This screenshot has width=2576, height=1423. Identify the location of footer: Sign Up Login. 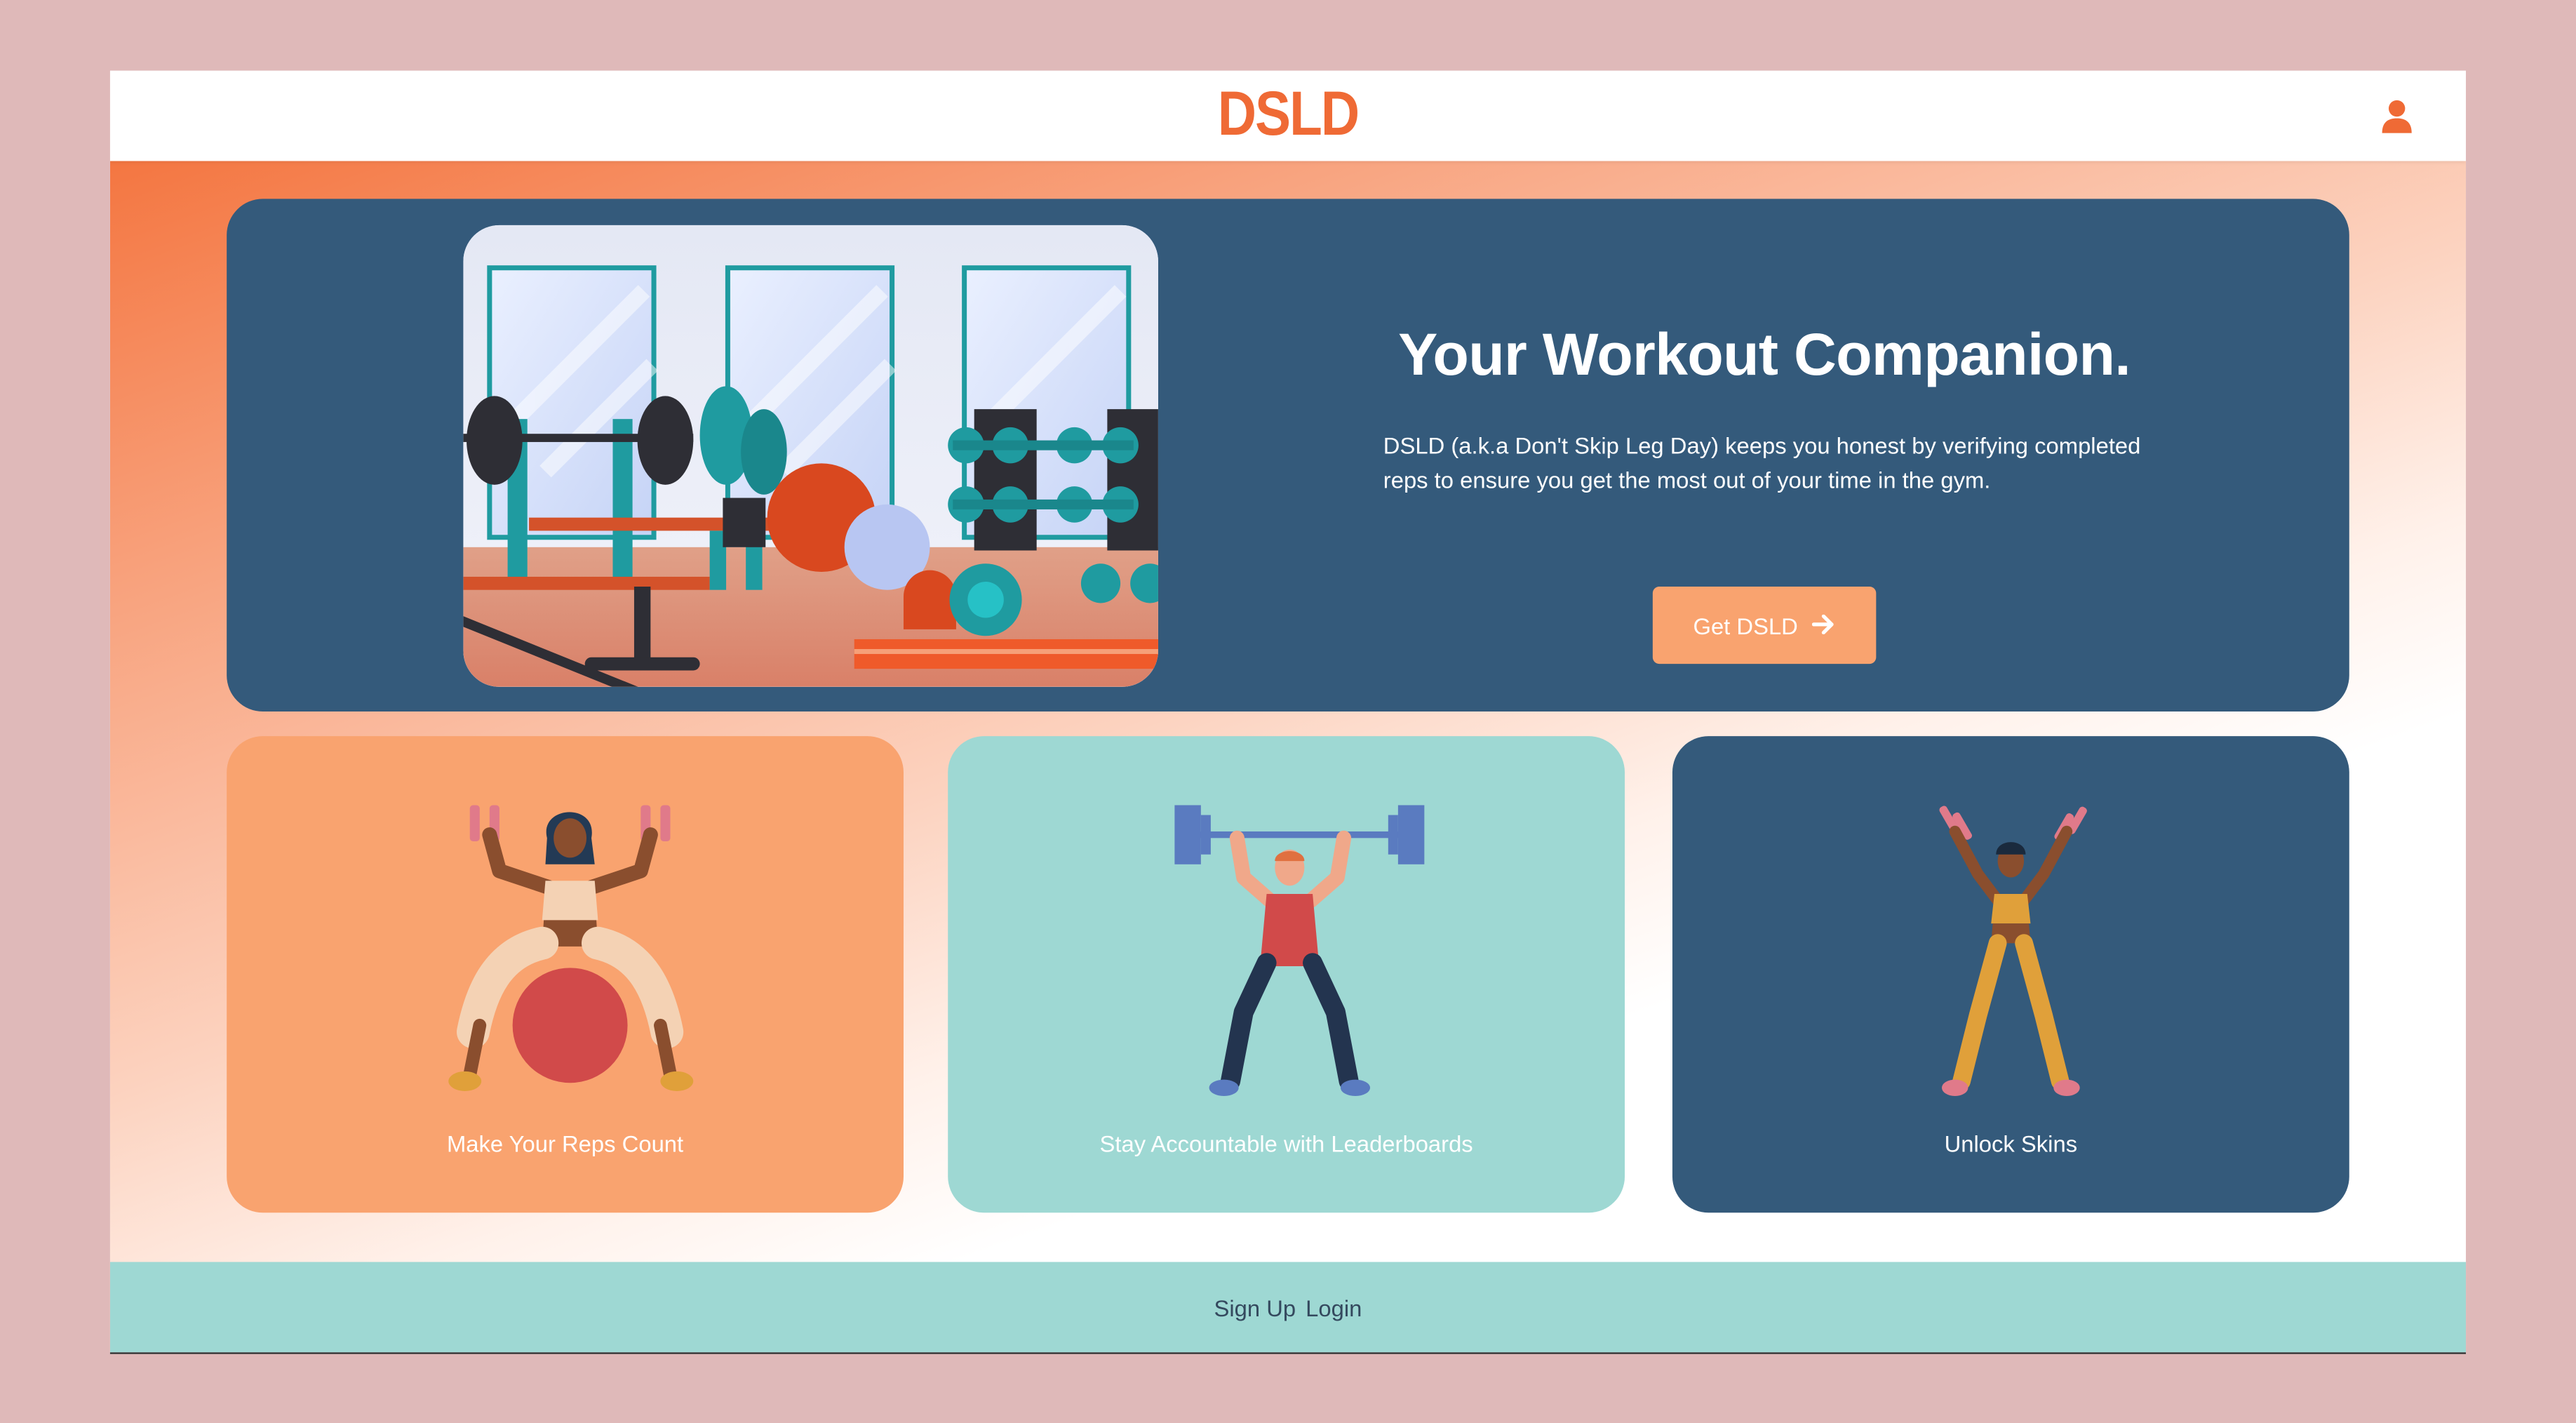
(1288, 1307).